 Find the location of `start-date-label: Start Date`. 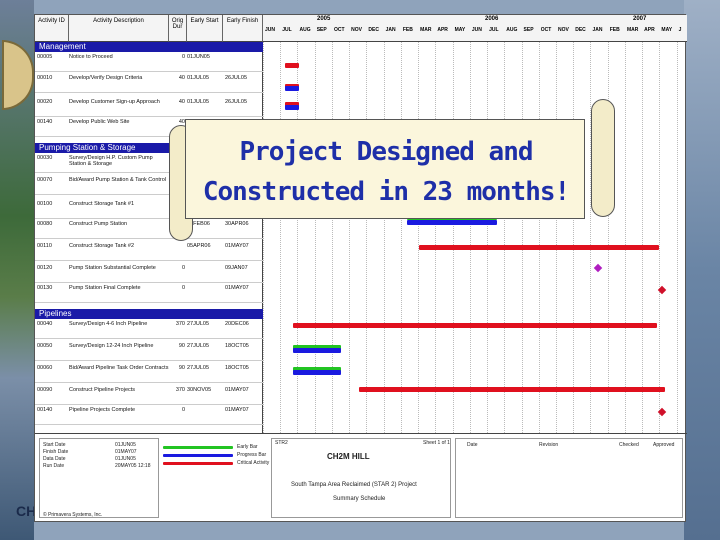

start-date-label: Start Date is located at coordinates (54, 445).